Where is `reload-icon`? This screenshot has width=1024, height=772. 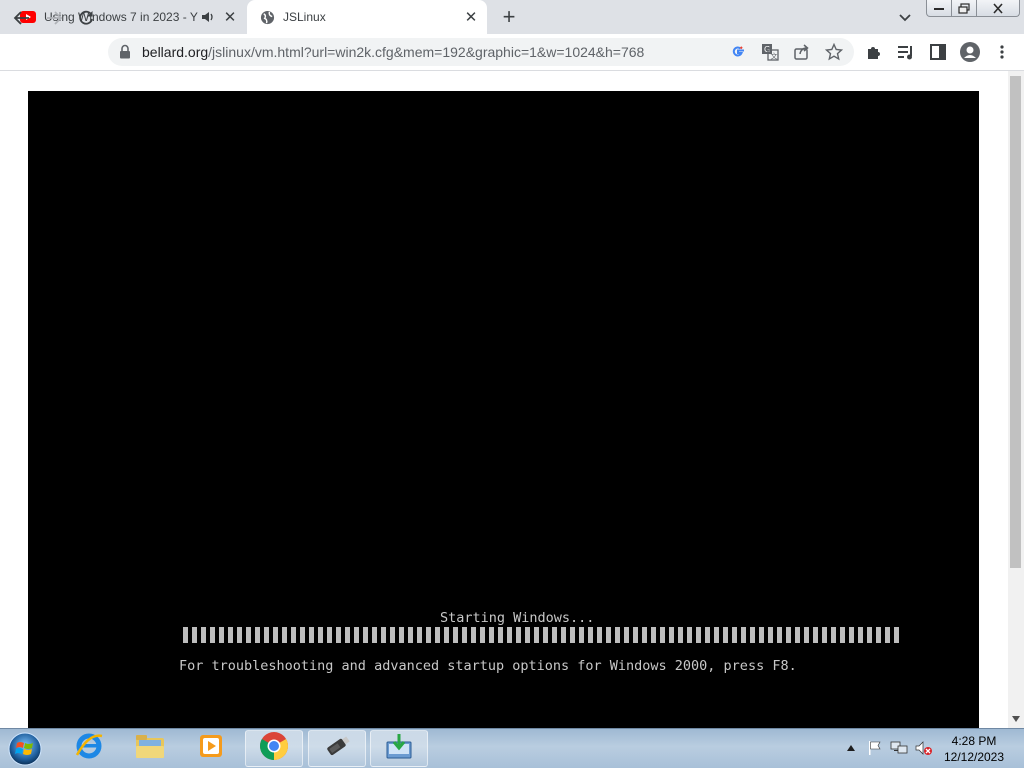 reload-icon is located at coordinates (86, 18).